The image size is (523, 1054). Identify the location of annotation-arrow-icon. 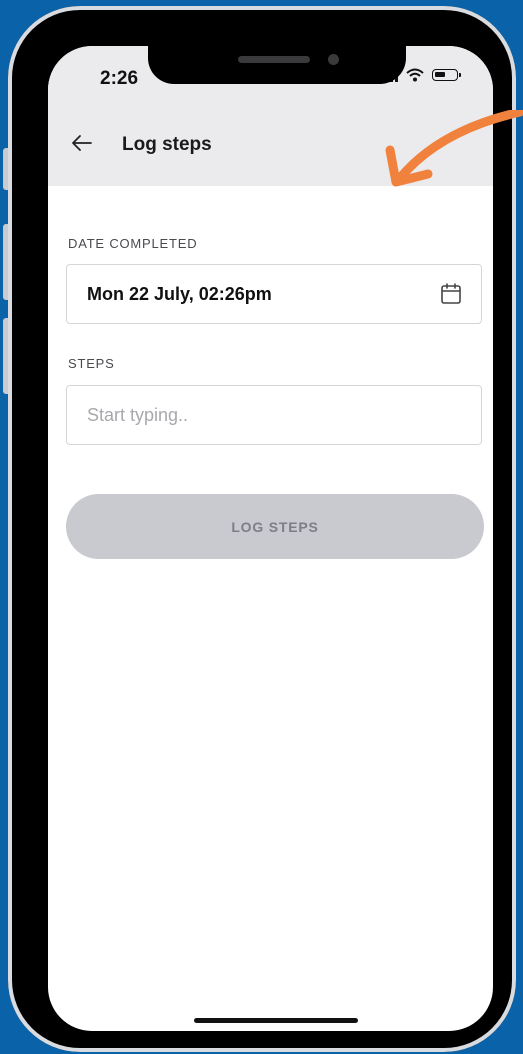
(454, 148).